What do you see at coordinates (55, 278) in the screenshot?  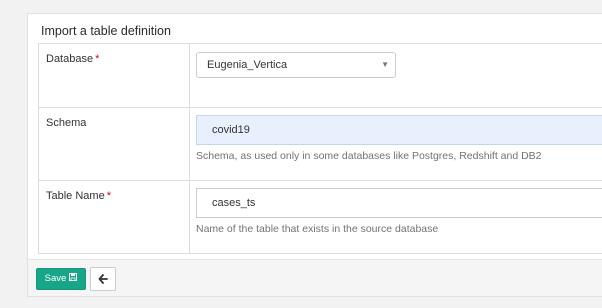 I see `save-button-label: Save` at bounding box center [55, 278].